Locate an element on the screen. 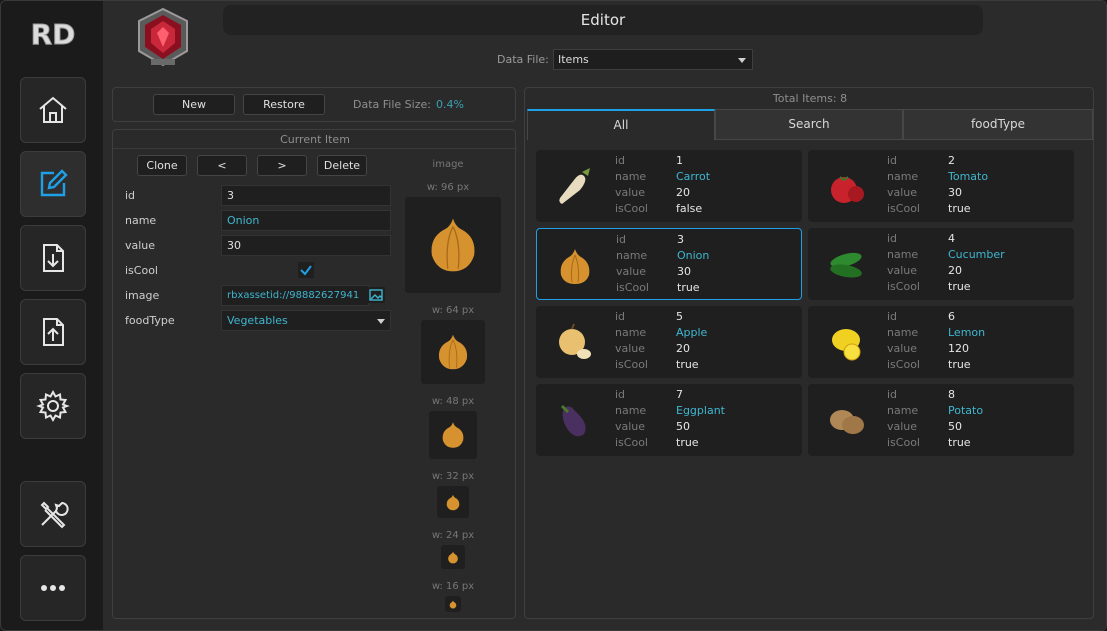 This screenshot has height=631, width=1107. nav-settings-button is located at coordinates (53, 406).